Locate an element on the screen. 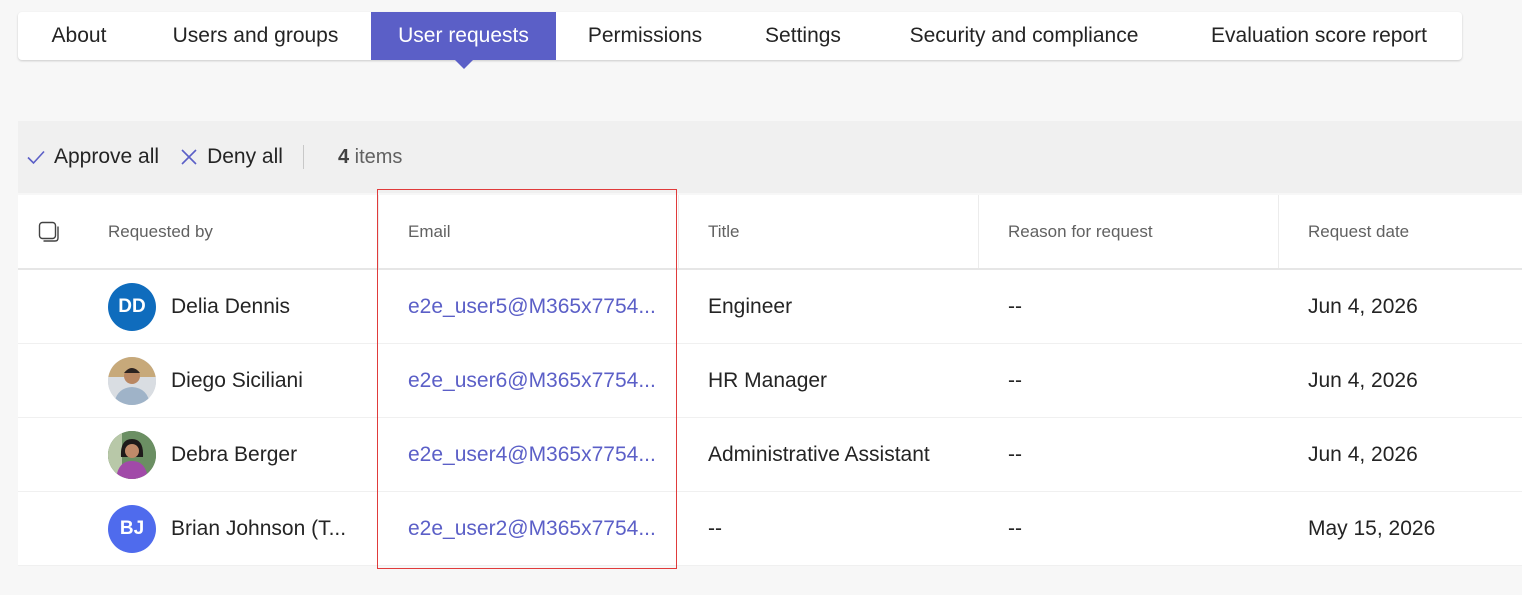 This screenshot has height=595, width=1522. tab-about: About is located at coordinates (79, 36).